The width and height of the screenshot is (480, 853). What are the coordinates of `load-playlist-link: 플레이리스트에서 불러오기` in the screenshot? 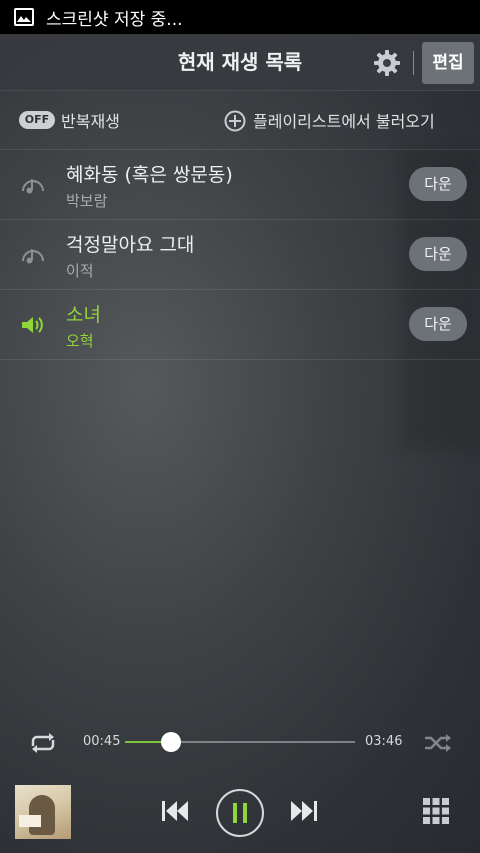 It's located at (344, 120).